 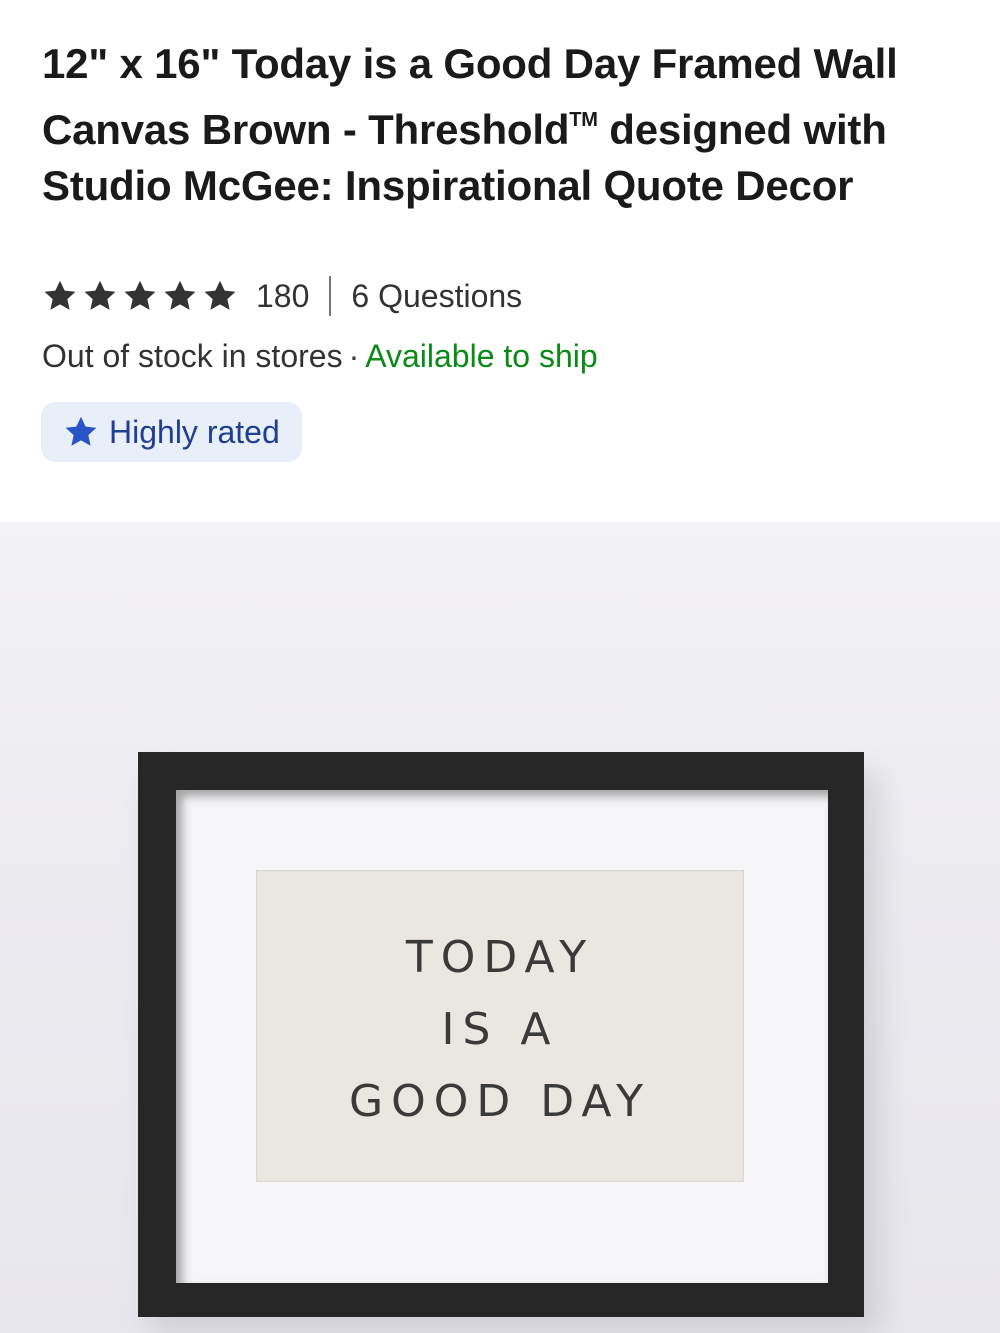 I want to click on quote-line: TODAY, so click(x=500, y=957).